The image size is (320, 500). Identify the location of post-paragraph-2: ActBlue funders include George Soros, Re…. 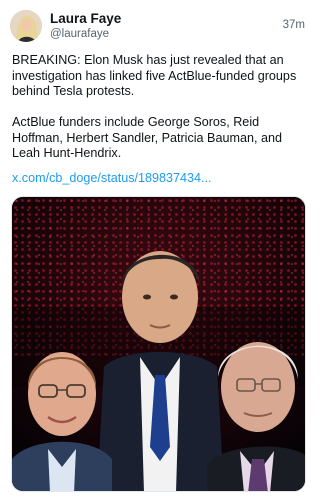
(147, 137).